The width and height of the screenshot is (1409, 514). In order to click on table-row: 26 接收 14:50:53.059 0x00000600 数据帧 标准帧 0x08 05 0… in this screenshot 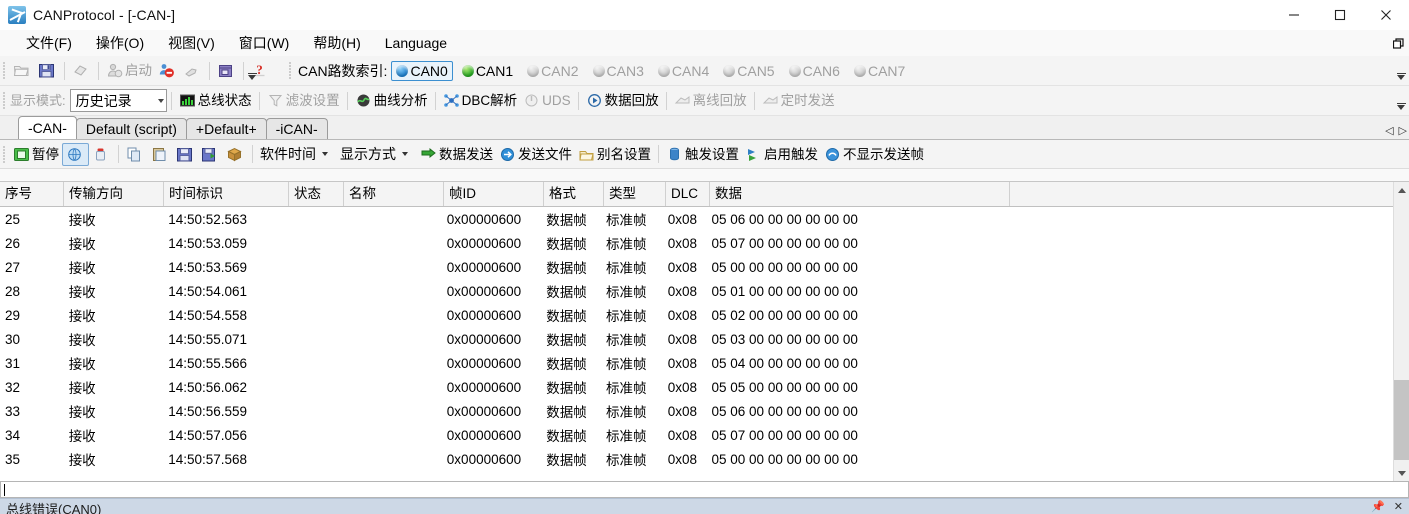, I will do `click(696, 243)`.